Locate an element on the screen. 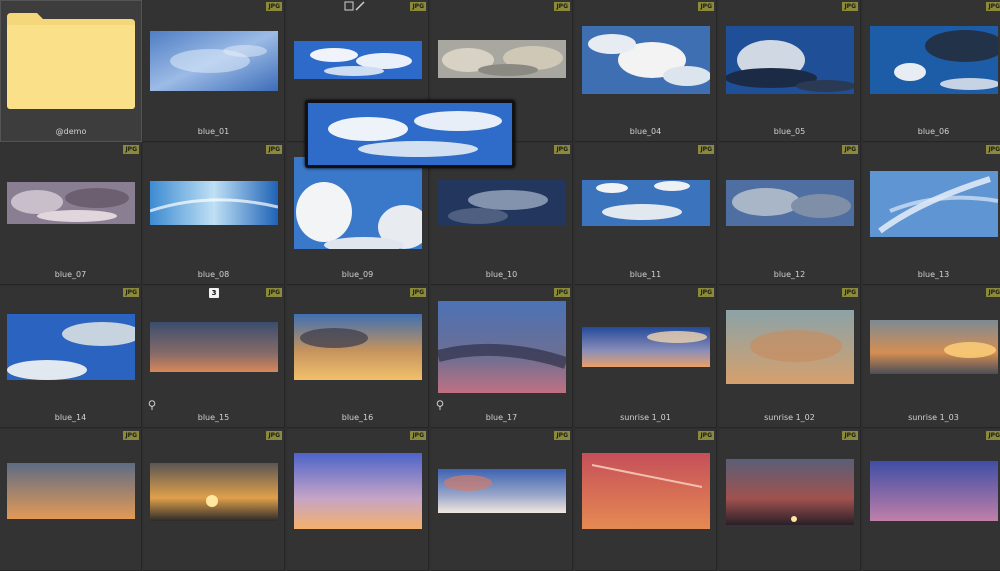 This screenshot has height=571, width=1000. thumbnail-cell: JPG blue_04 is located at coordinates (646, 71).